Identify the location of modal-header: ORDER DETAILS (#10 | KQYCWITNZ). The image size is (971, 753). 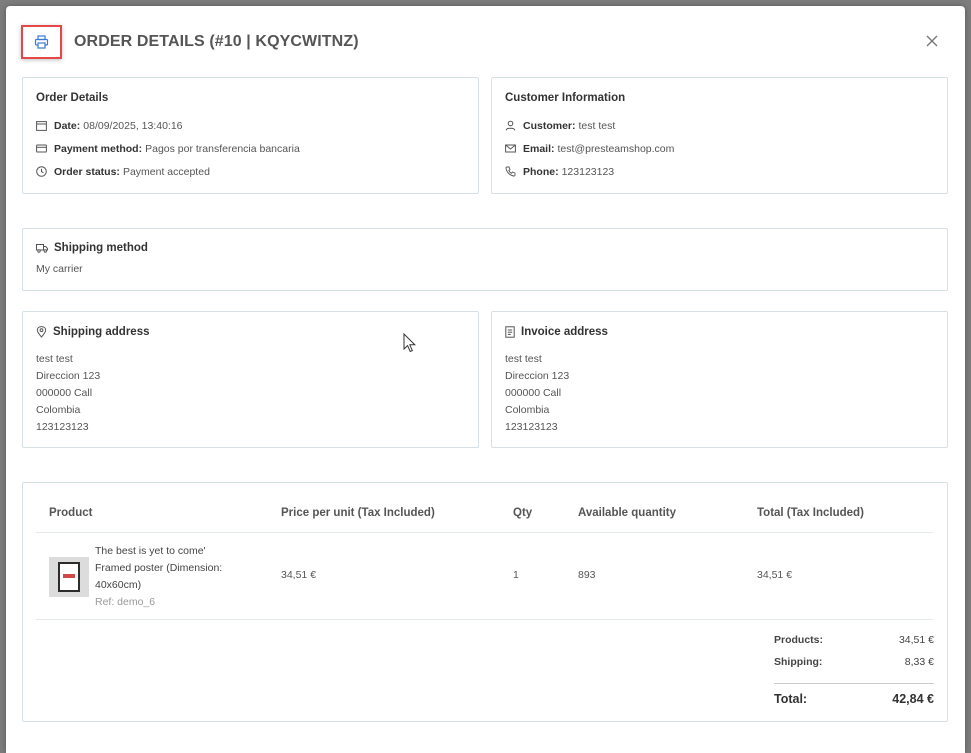
(485, 41).